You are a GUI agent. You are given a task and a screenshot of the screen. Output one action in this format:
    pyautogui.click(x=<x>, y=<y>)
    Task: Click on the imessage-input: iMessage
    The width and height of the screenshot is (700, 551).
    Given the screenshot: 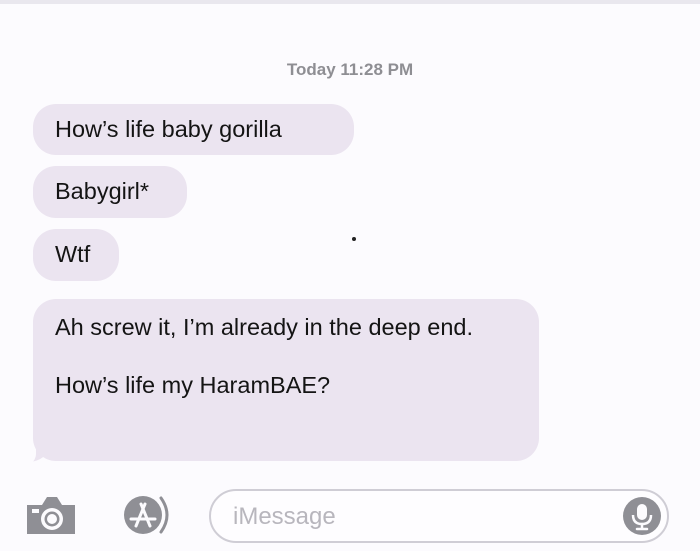 What is the action you would take?
    pyautogui.click(x=439, y=516)
    